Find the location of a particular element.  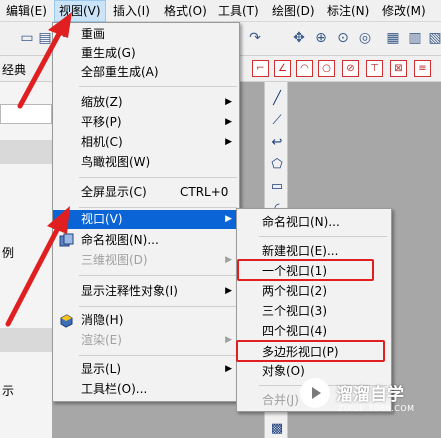

watermark-logo is located at coordinates (315, 393).